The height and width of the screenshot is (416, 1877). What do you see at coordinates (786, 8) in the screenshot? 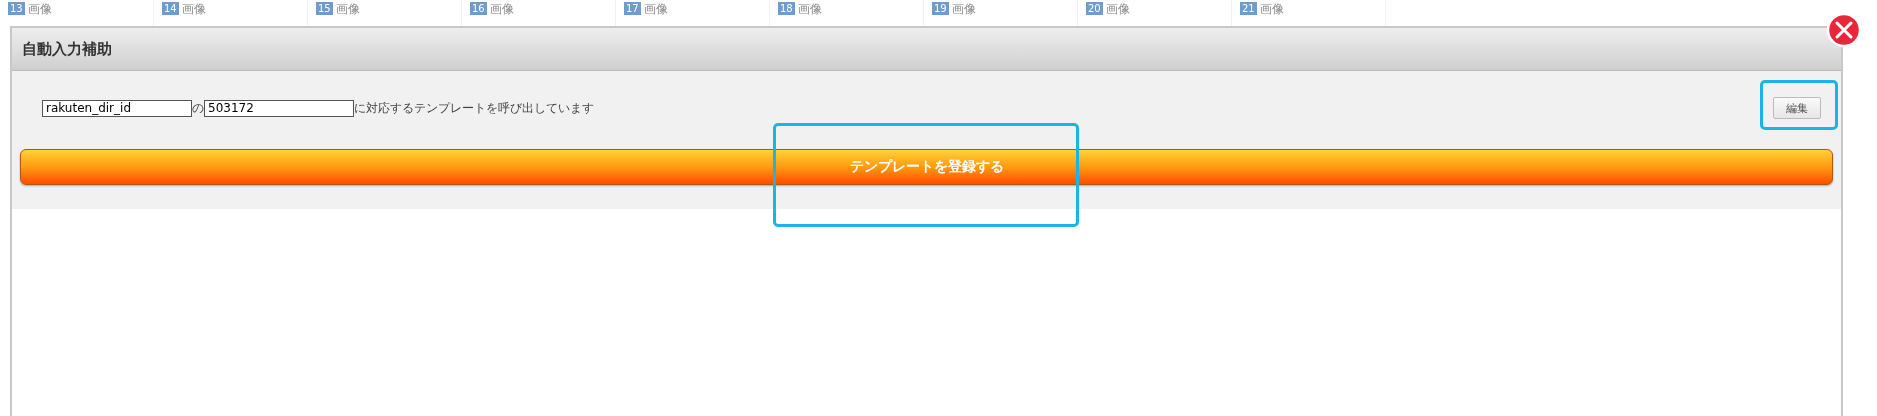
I see `tile-number: 18` at bounding box center [786, 8].